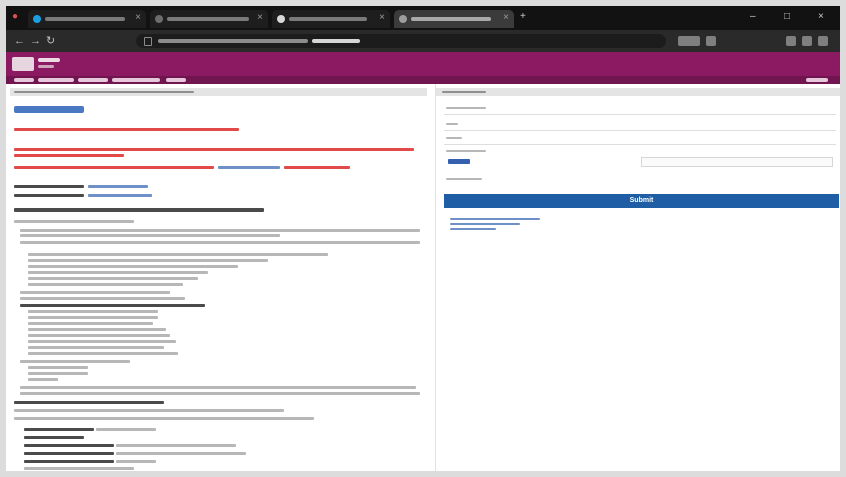 This screenshot has width=846, height=477. I want to click on extensions-puzzle-icon, so click(791, 41).